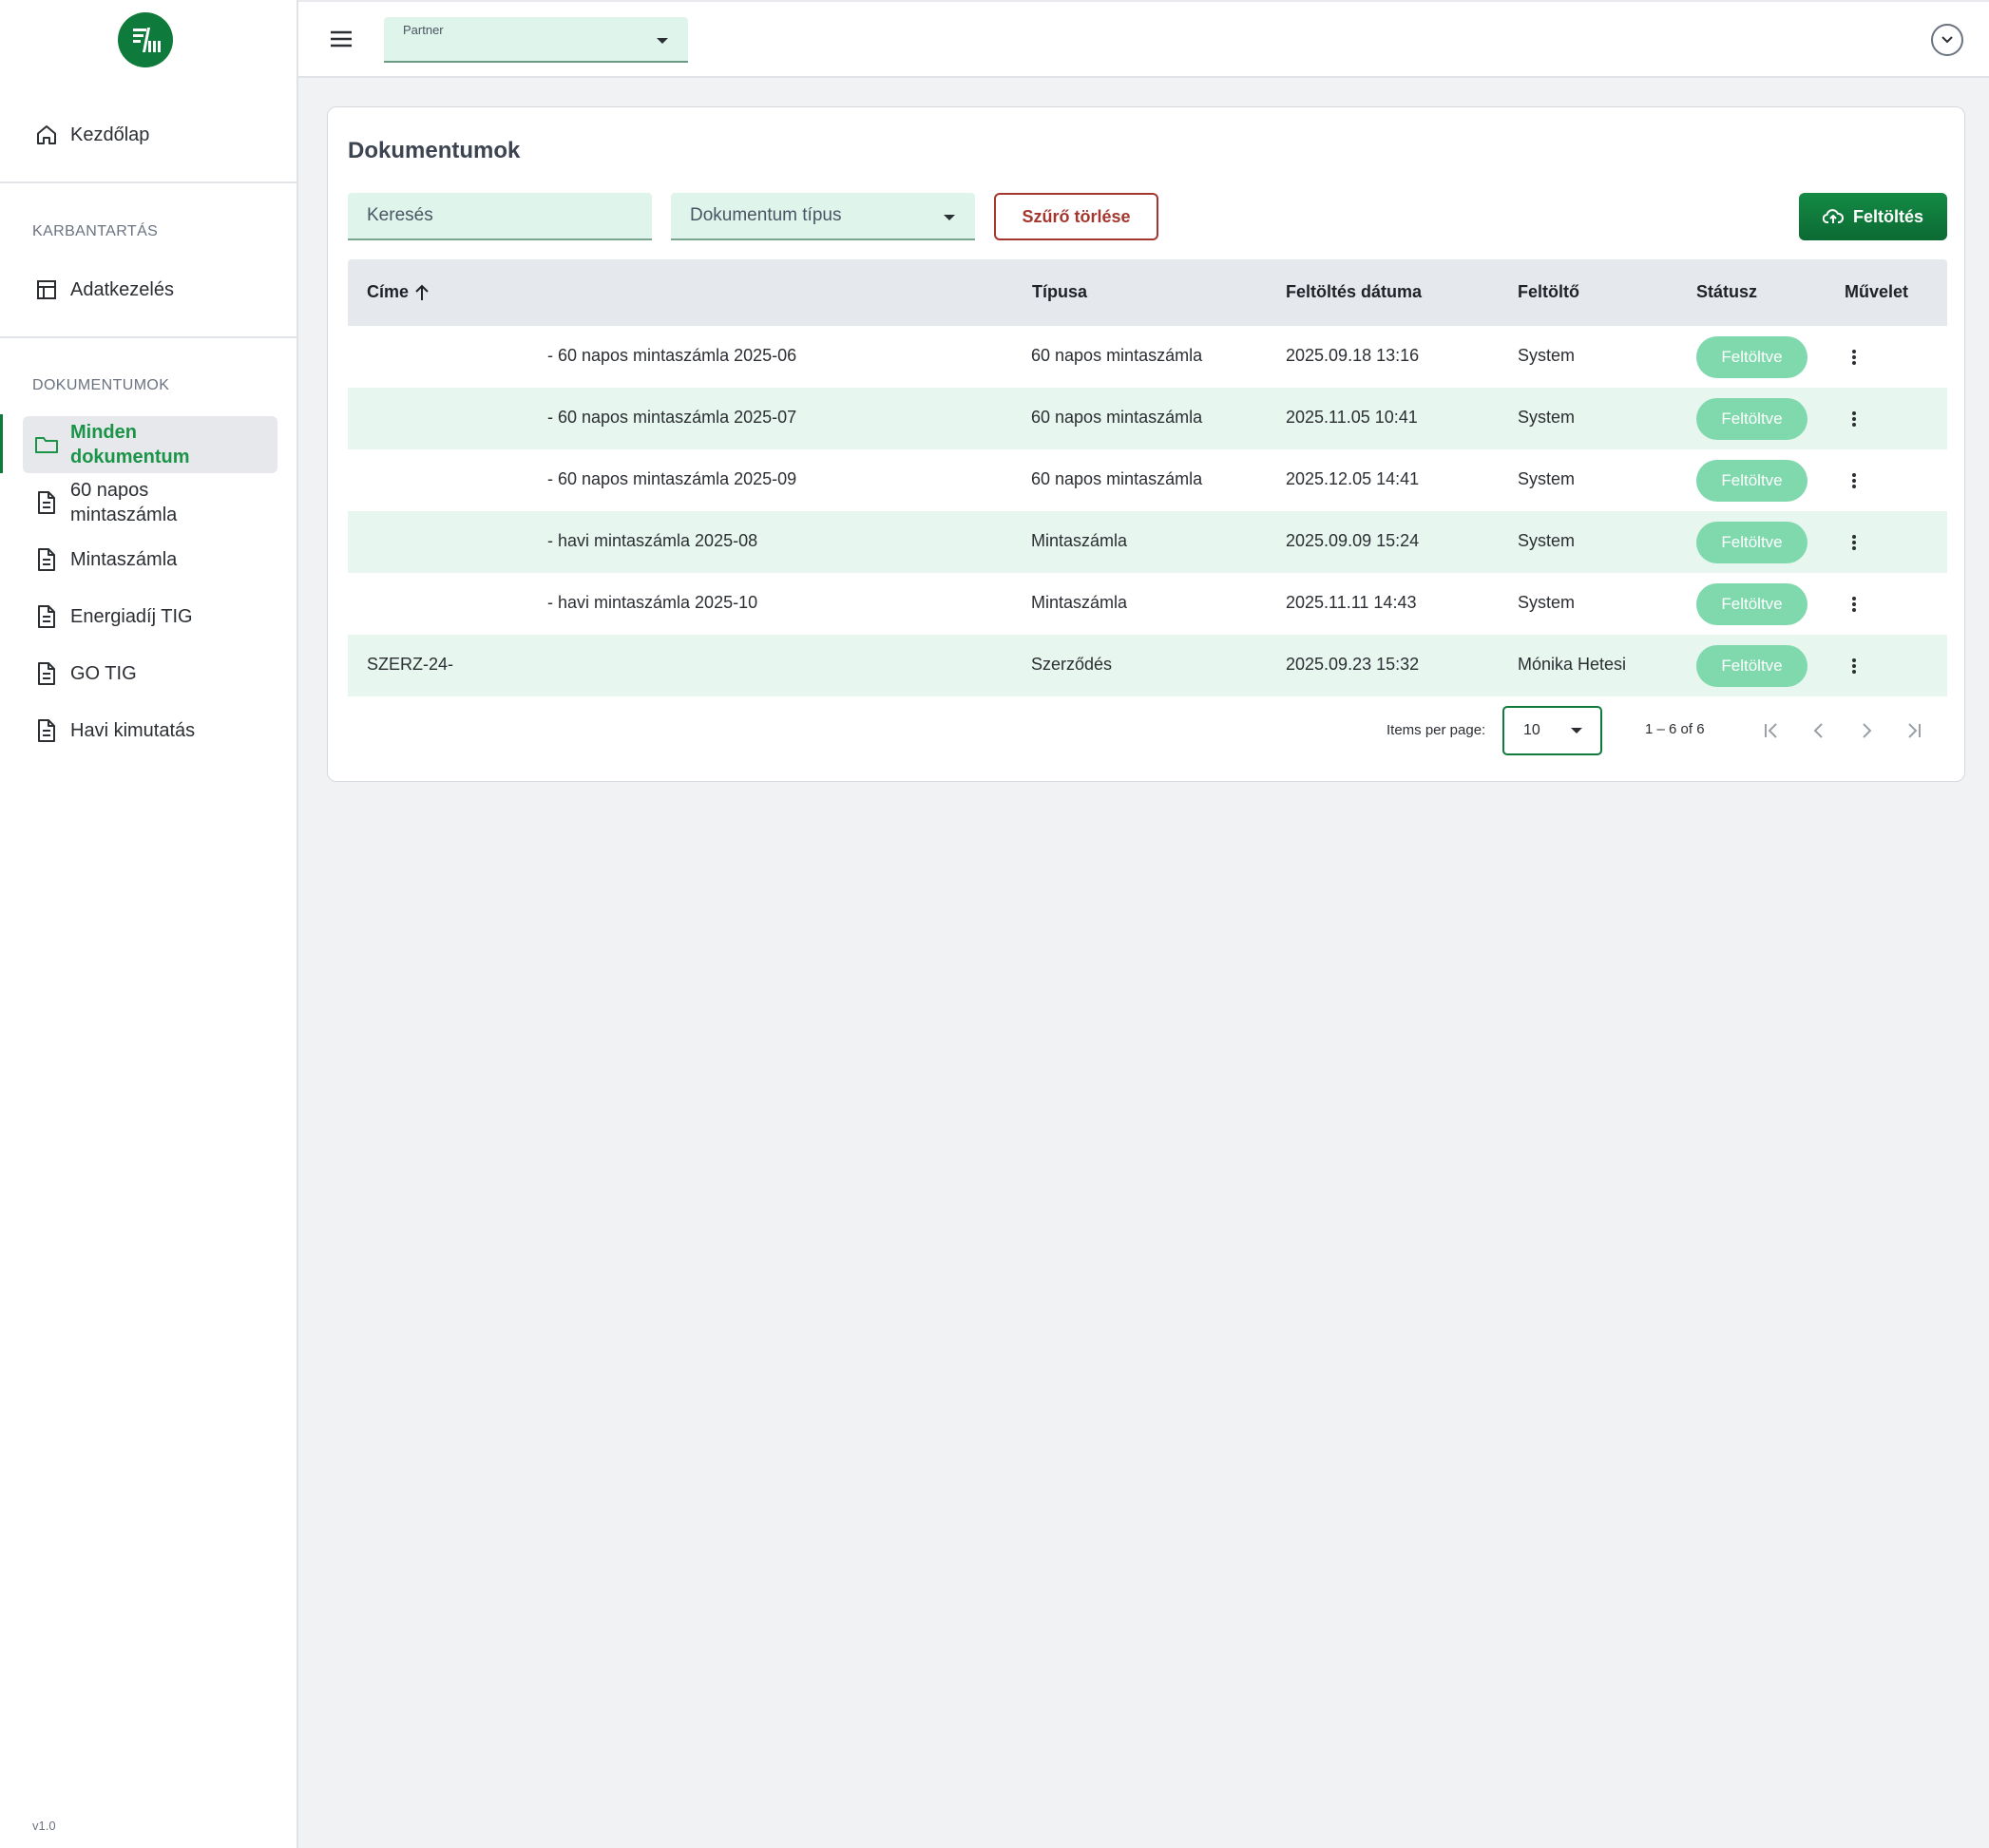 The width and height of the screenshot is (1989, 1848). Describe the element at coordinates (101, 385) in the screenshot. I see `section-title-documents: DOKUMENTUMOK` at that location.